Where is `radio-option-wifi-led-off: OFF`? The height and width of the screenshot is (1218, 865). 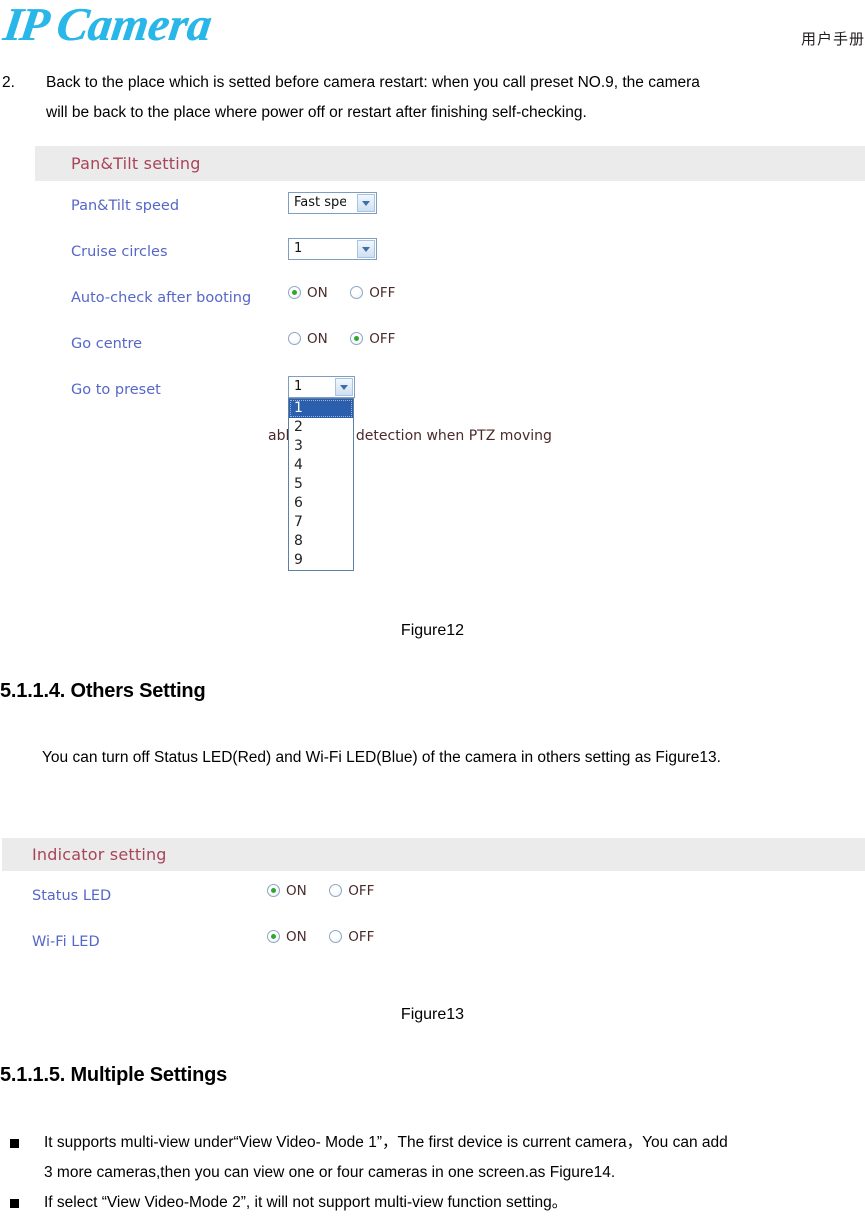
radio-option-wifi-led-off: OFF is located at coordinates (360, 937).